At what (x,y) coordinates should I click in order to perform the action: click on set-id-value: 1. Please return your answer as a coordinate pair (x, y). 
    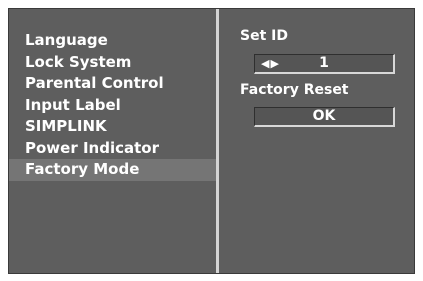
    Looking at the image, I should click on (324, 63).